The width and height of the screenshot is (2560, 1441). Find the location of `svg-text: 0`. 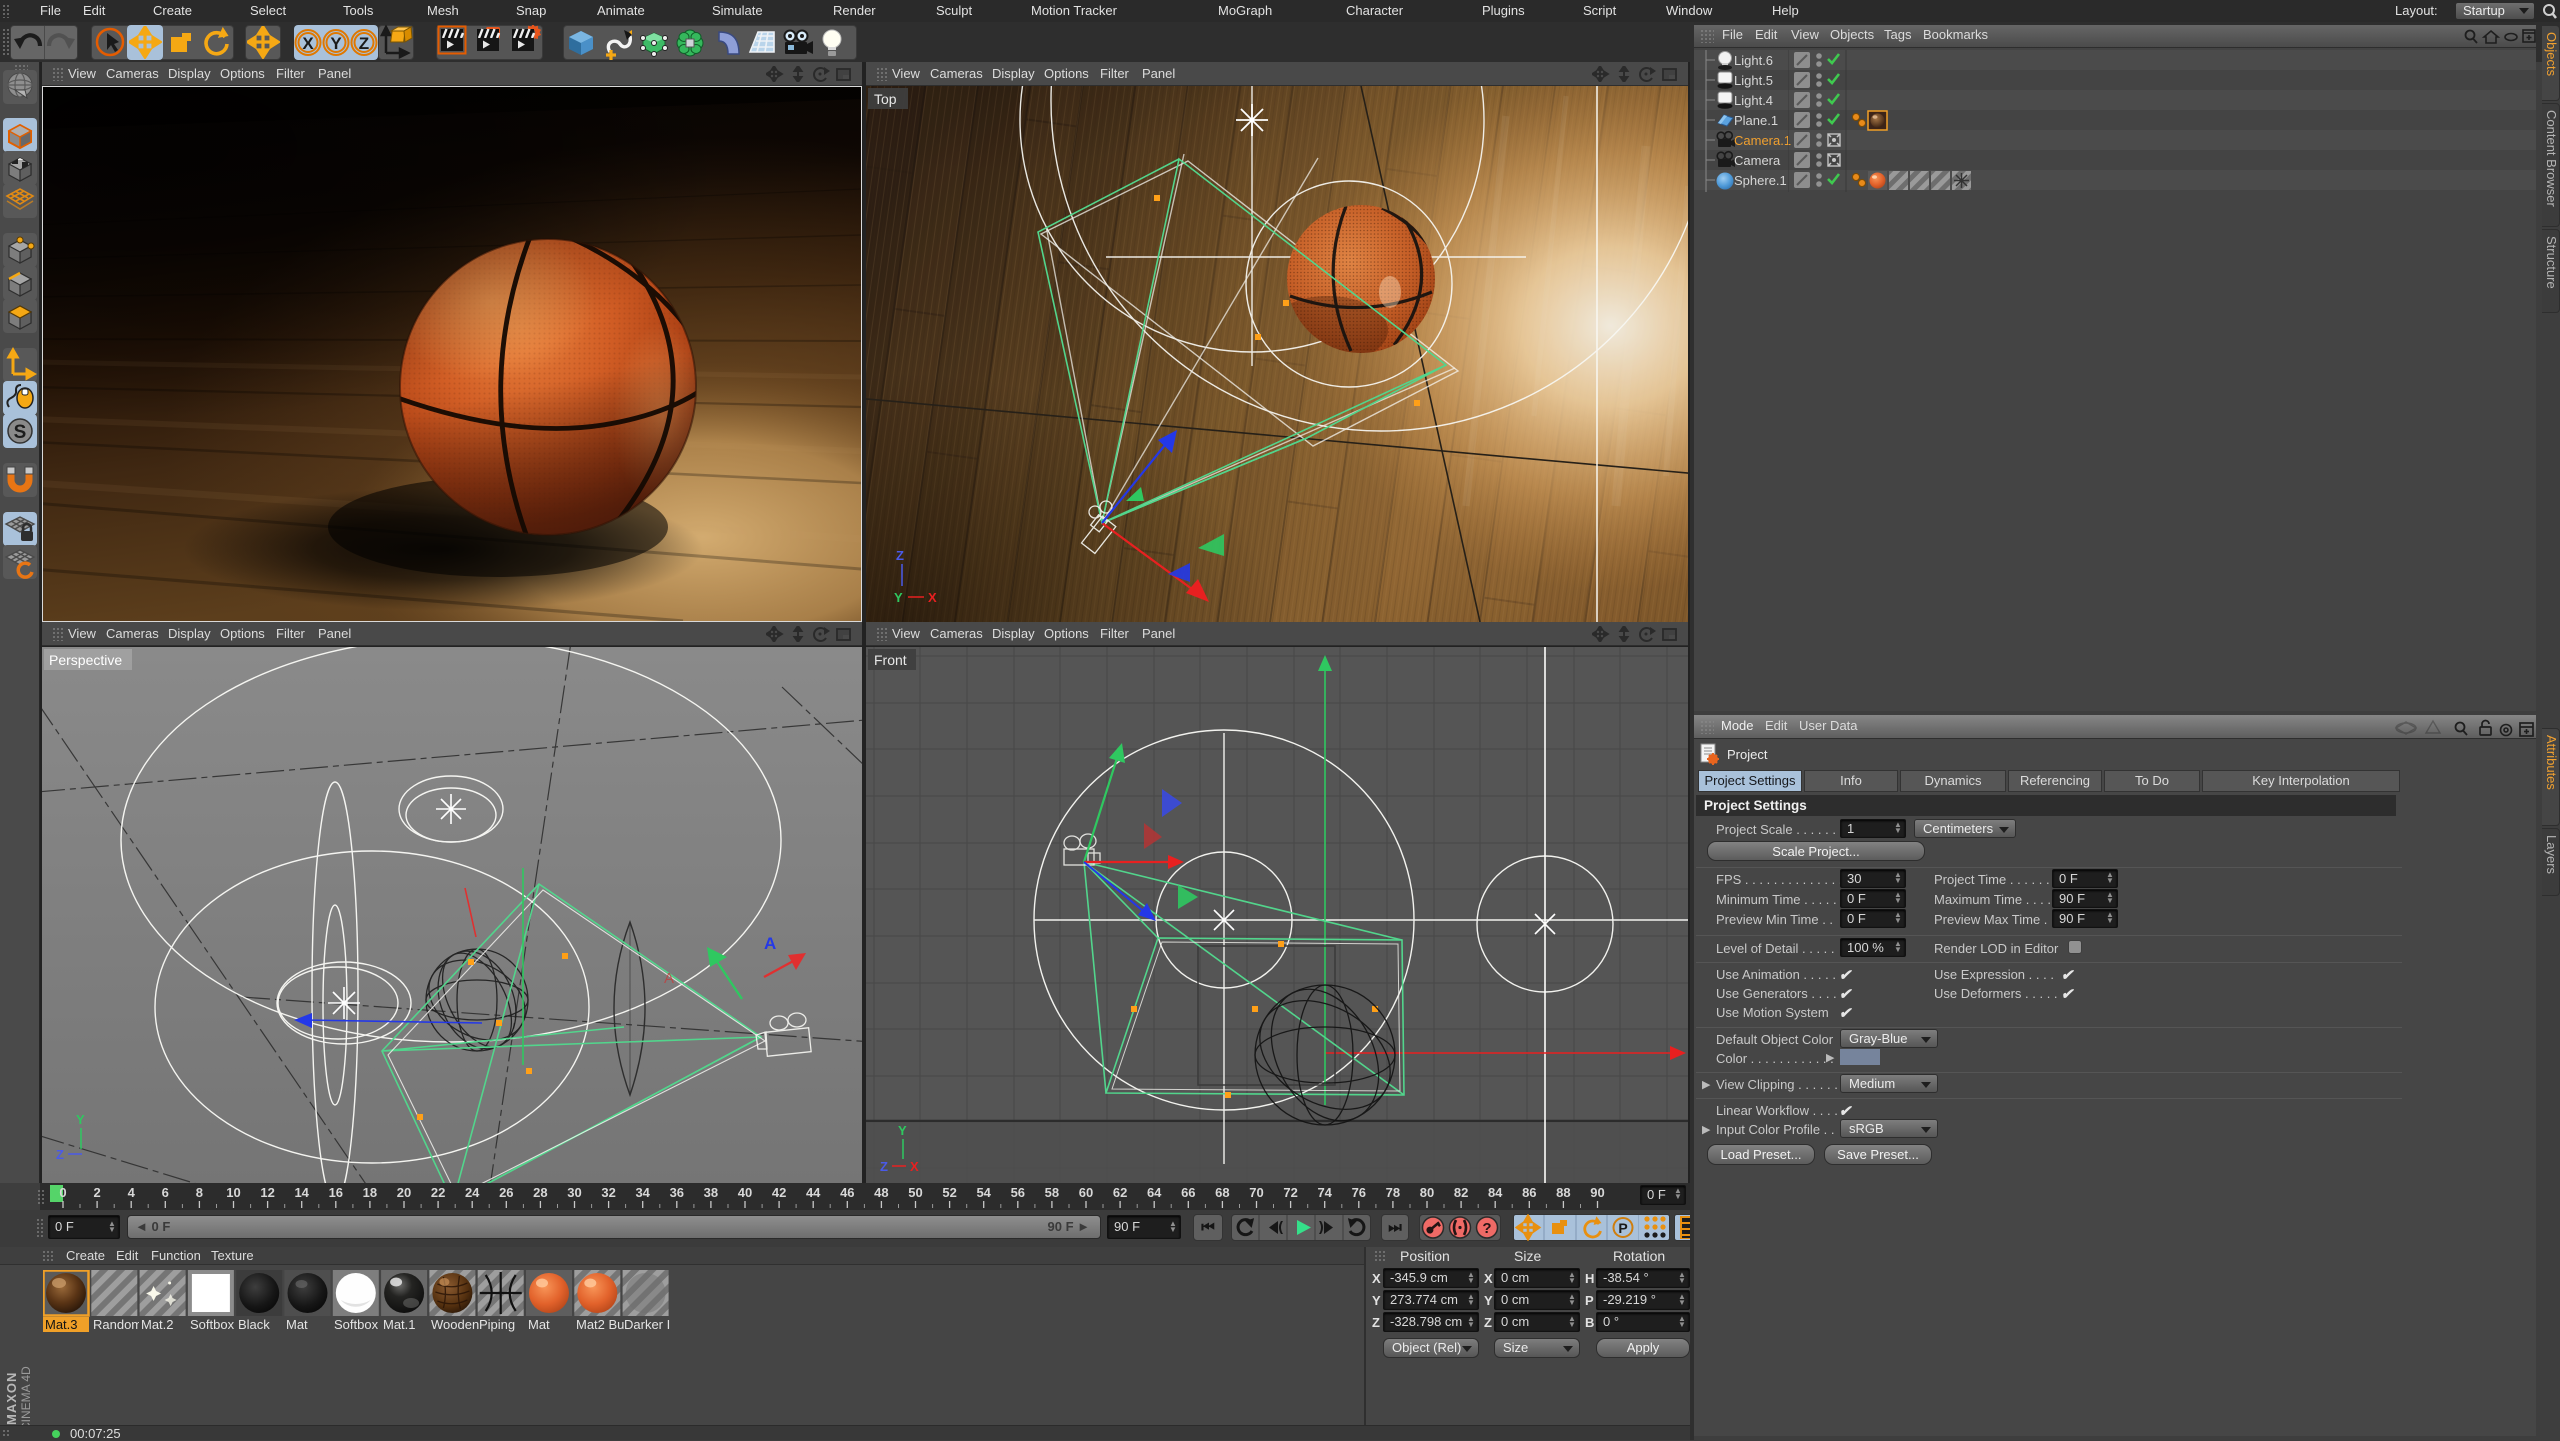

svg-text: 0 is located at coordinates (62, 1192).